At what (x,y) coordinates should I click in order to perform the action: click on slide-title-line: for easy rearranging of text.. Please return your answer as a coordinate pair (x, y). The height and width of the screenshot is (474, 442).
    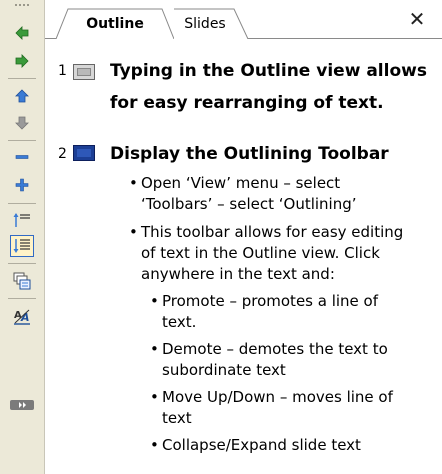
    Looking at the image, I should click on (247, 103).